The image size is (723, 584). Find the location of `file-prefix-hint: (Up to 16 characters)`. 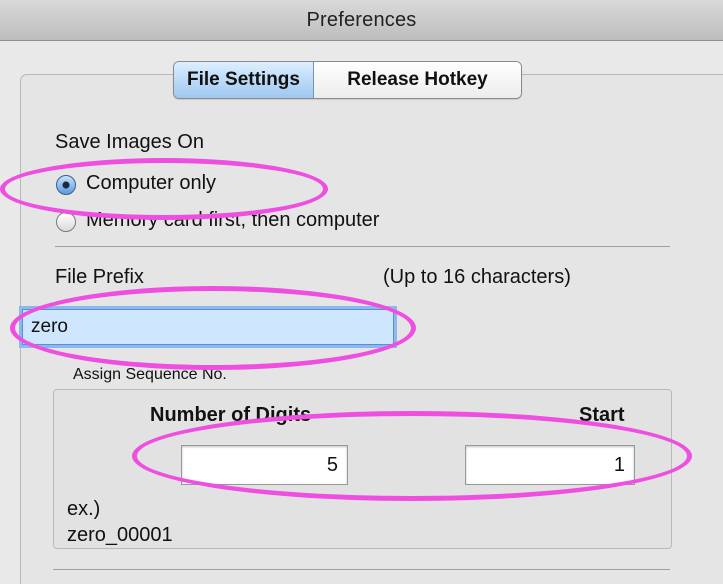

file-prefix-hint: (Up to 16 characters) is located at coordinates (477, 277).